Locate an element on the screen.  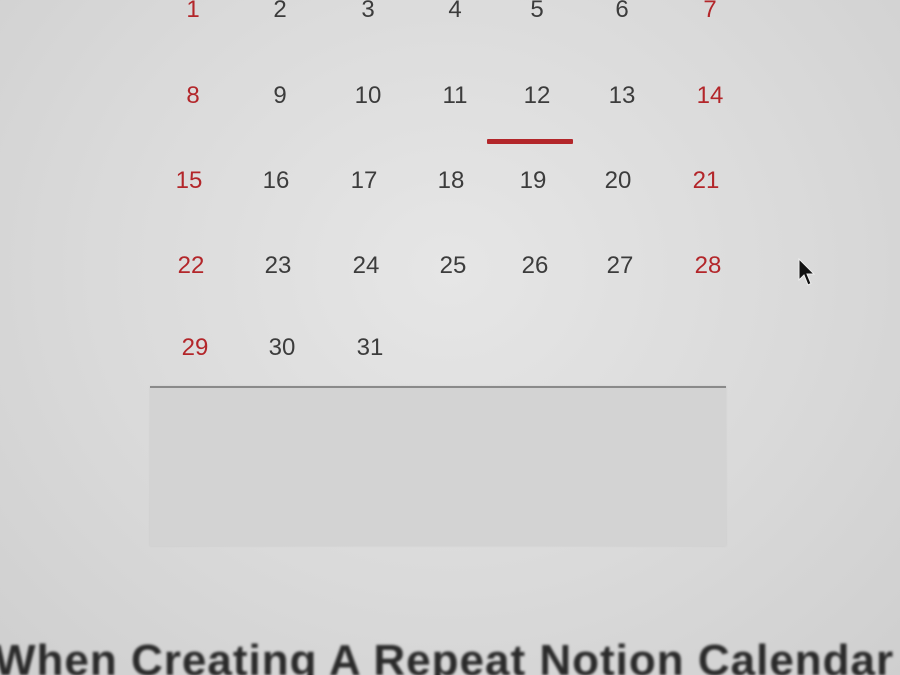
calendar-day-5: 5 is located at coordinates (537, 12).